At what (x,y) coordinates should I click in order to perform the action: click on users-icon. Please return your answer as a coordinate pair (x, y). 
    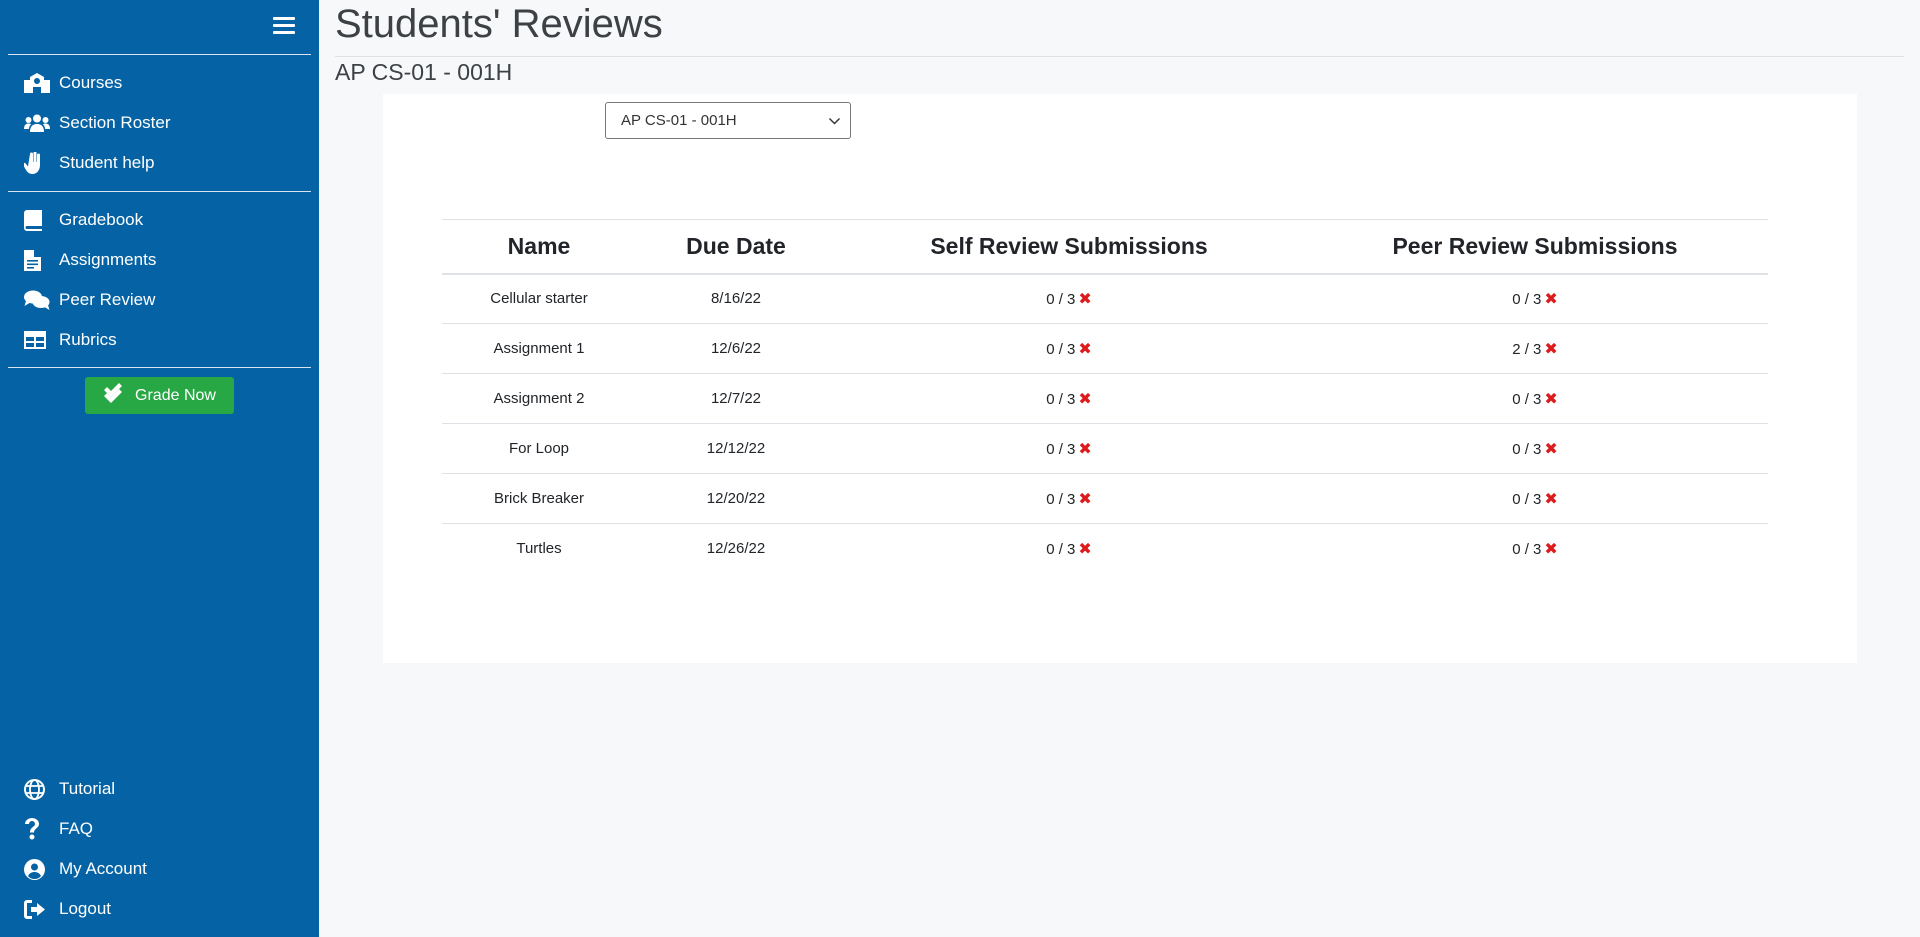
    Looking at the image, I should click on (37, 123).